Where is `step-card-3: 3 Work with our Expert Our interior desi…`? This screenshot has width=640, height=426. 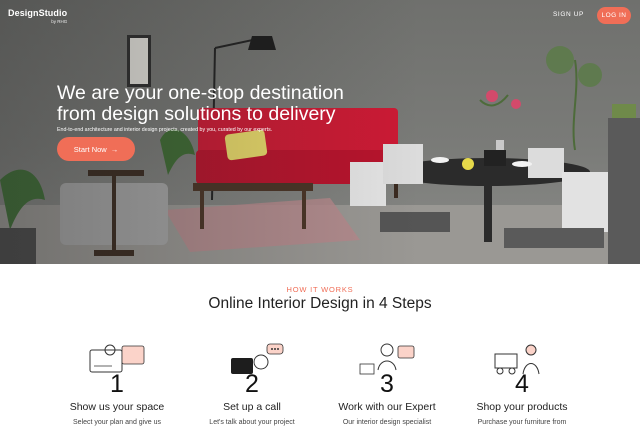 step-card-3: 3 Work with our Expert Our interior desi… is located at coordinates (387, 383).